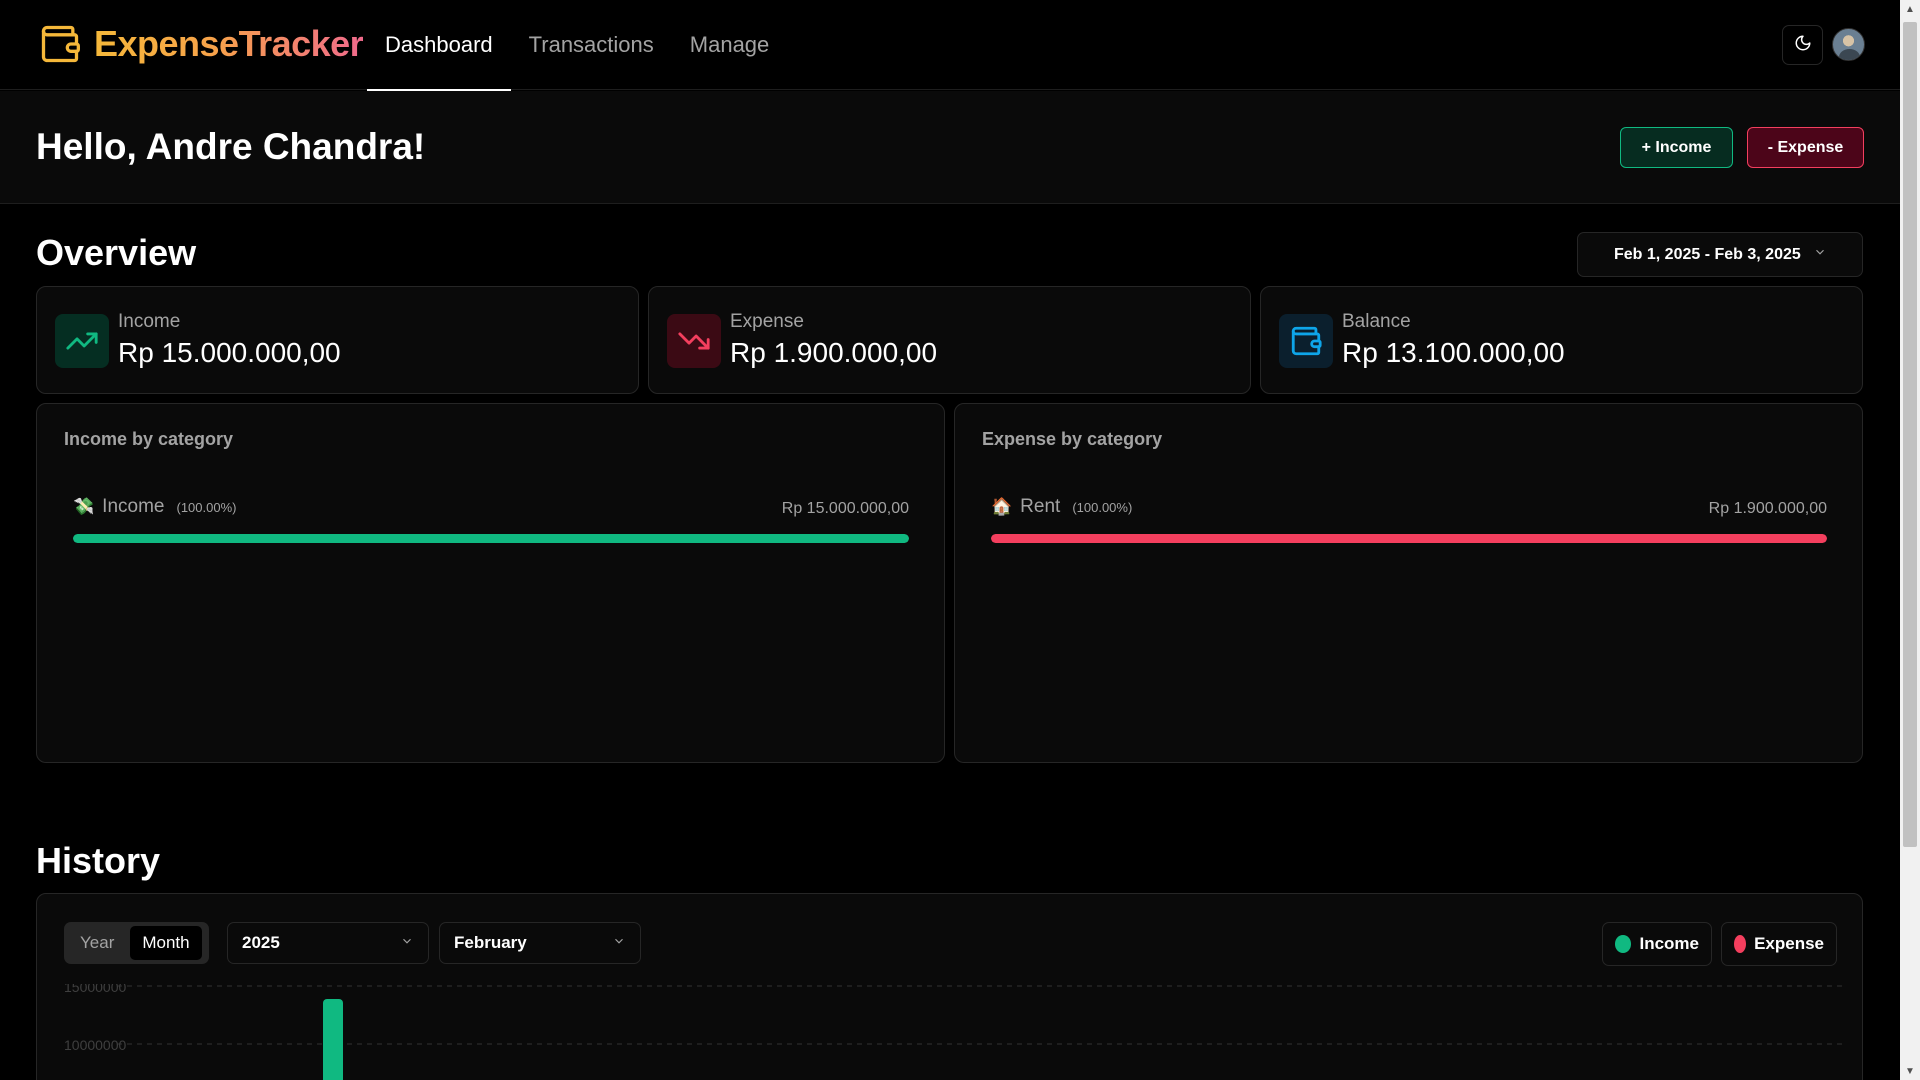  Describe the element at coordinates (229, 43) in the screenshot. I see `brand-name: ExpenseTracker` at that location.